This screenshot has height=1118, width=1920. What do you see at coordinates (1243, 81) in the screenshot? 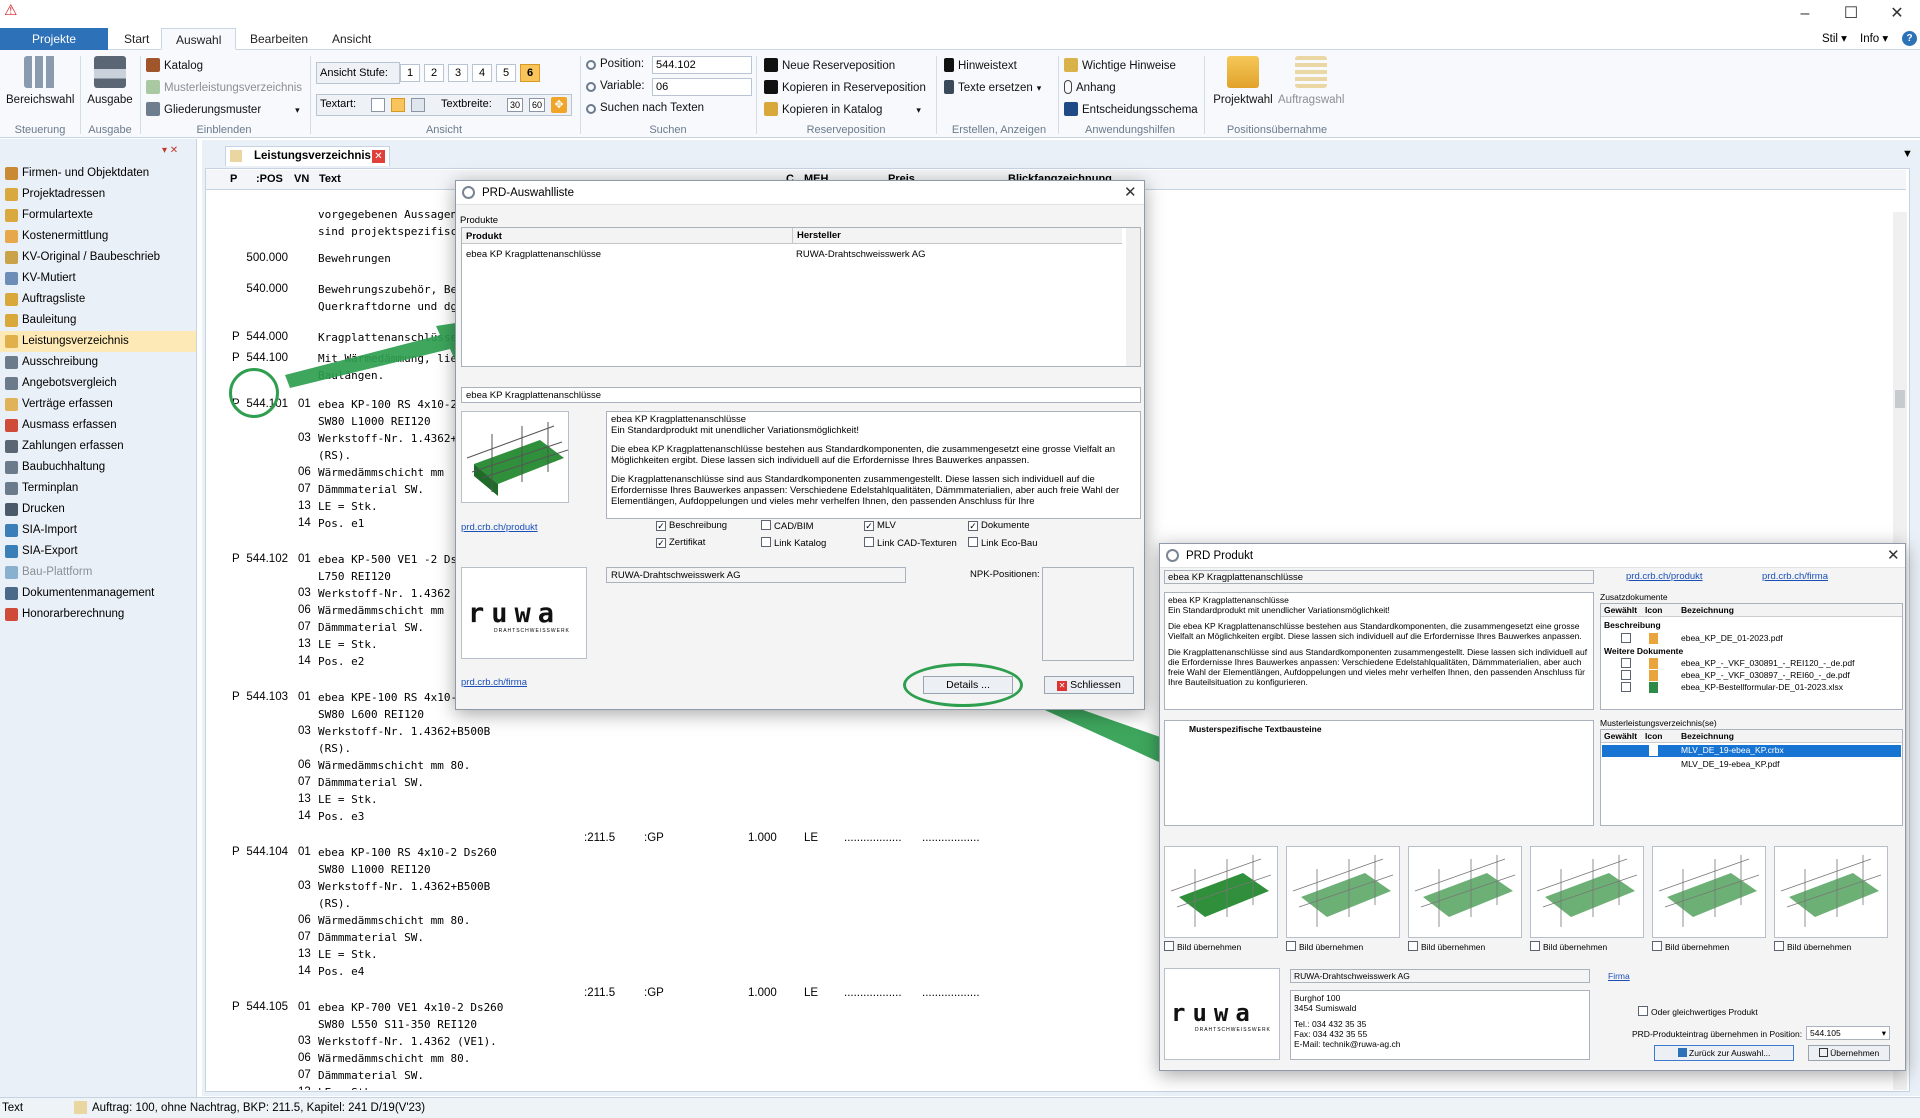
I see `projektwahl-button: Projektwahl` at bounding box center [1243, 81].